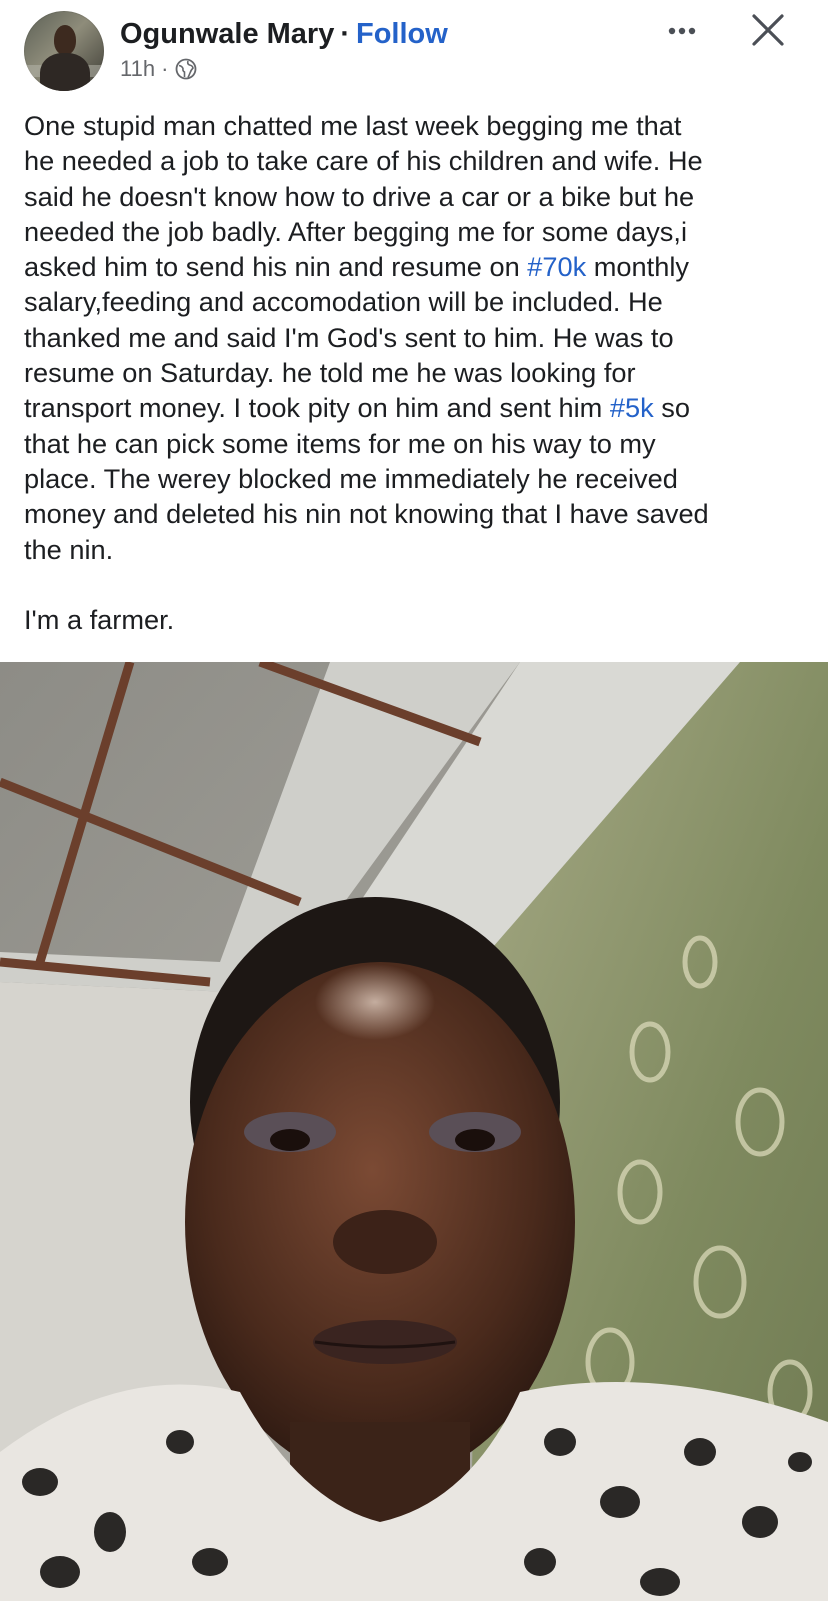  What do you see at coordinates (556, 266) in the screenshot?
I see `hashtag-70k: #70k` at bounding box center [556, 266].